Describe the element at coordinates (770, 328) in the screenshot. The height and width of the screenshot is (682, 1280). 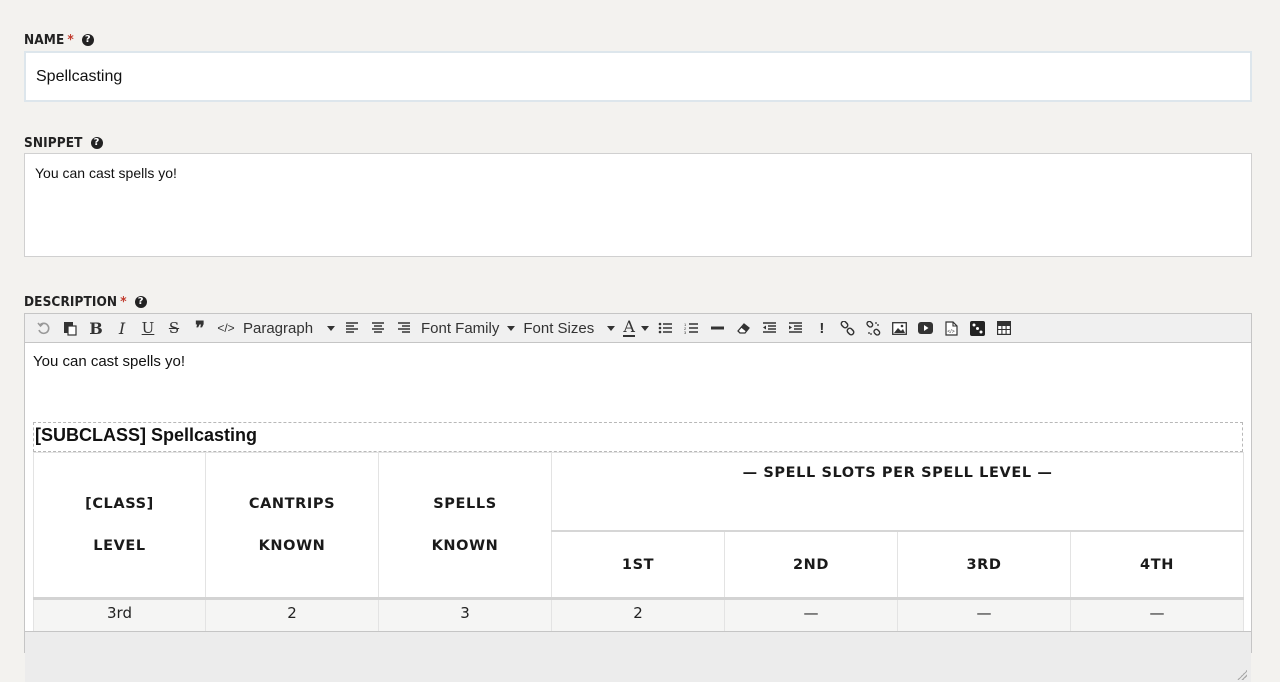
I see `outdent-icon` at that location.